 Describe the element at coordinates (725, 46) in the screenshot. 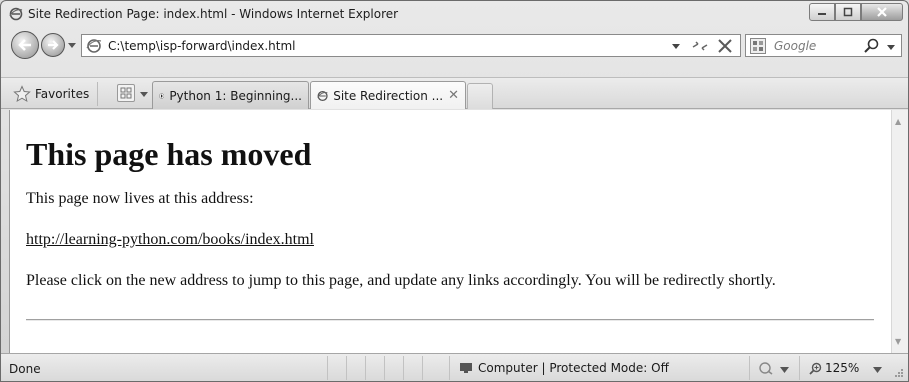

I see `stop-icon` at that location.